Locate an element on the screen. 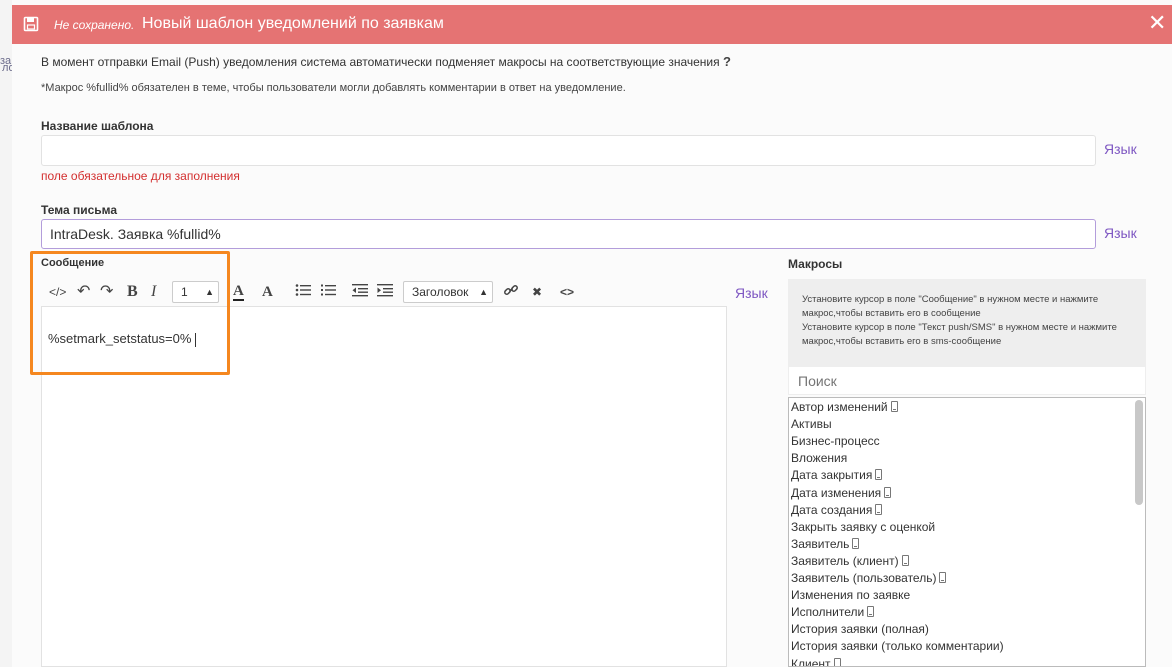  macro-item: Заявитель (пользователь) is located at coordinates (869, 578).